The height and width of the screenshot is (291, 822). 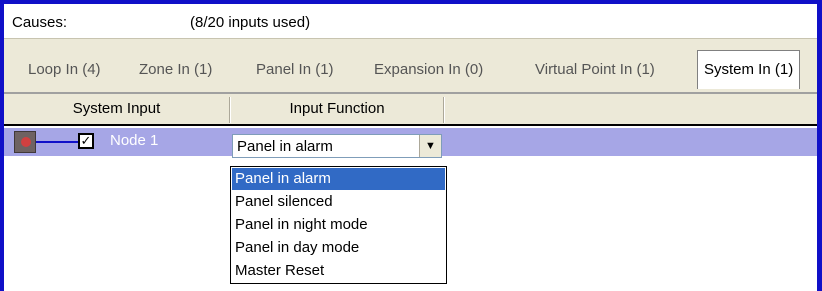 What do you see at coordinates (430, 146) in the screenshot?
I see `chevron-down-icon: ▼` at bounding box center [430, 146].